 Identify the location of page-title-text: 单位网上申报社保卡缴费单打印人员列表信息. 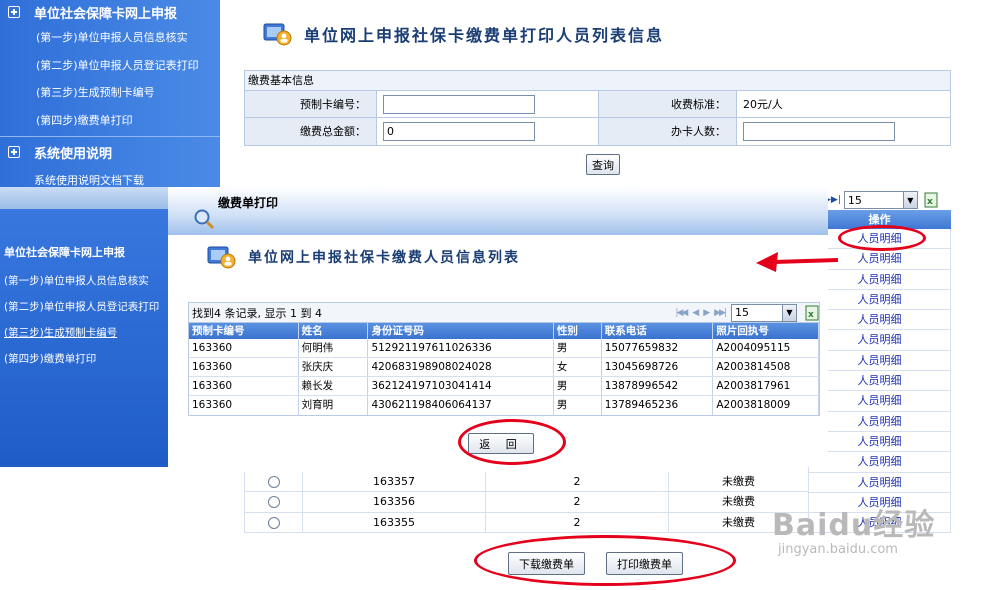
(484, 35).